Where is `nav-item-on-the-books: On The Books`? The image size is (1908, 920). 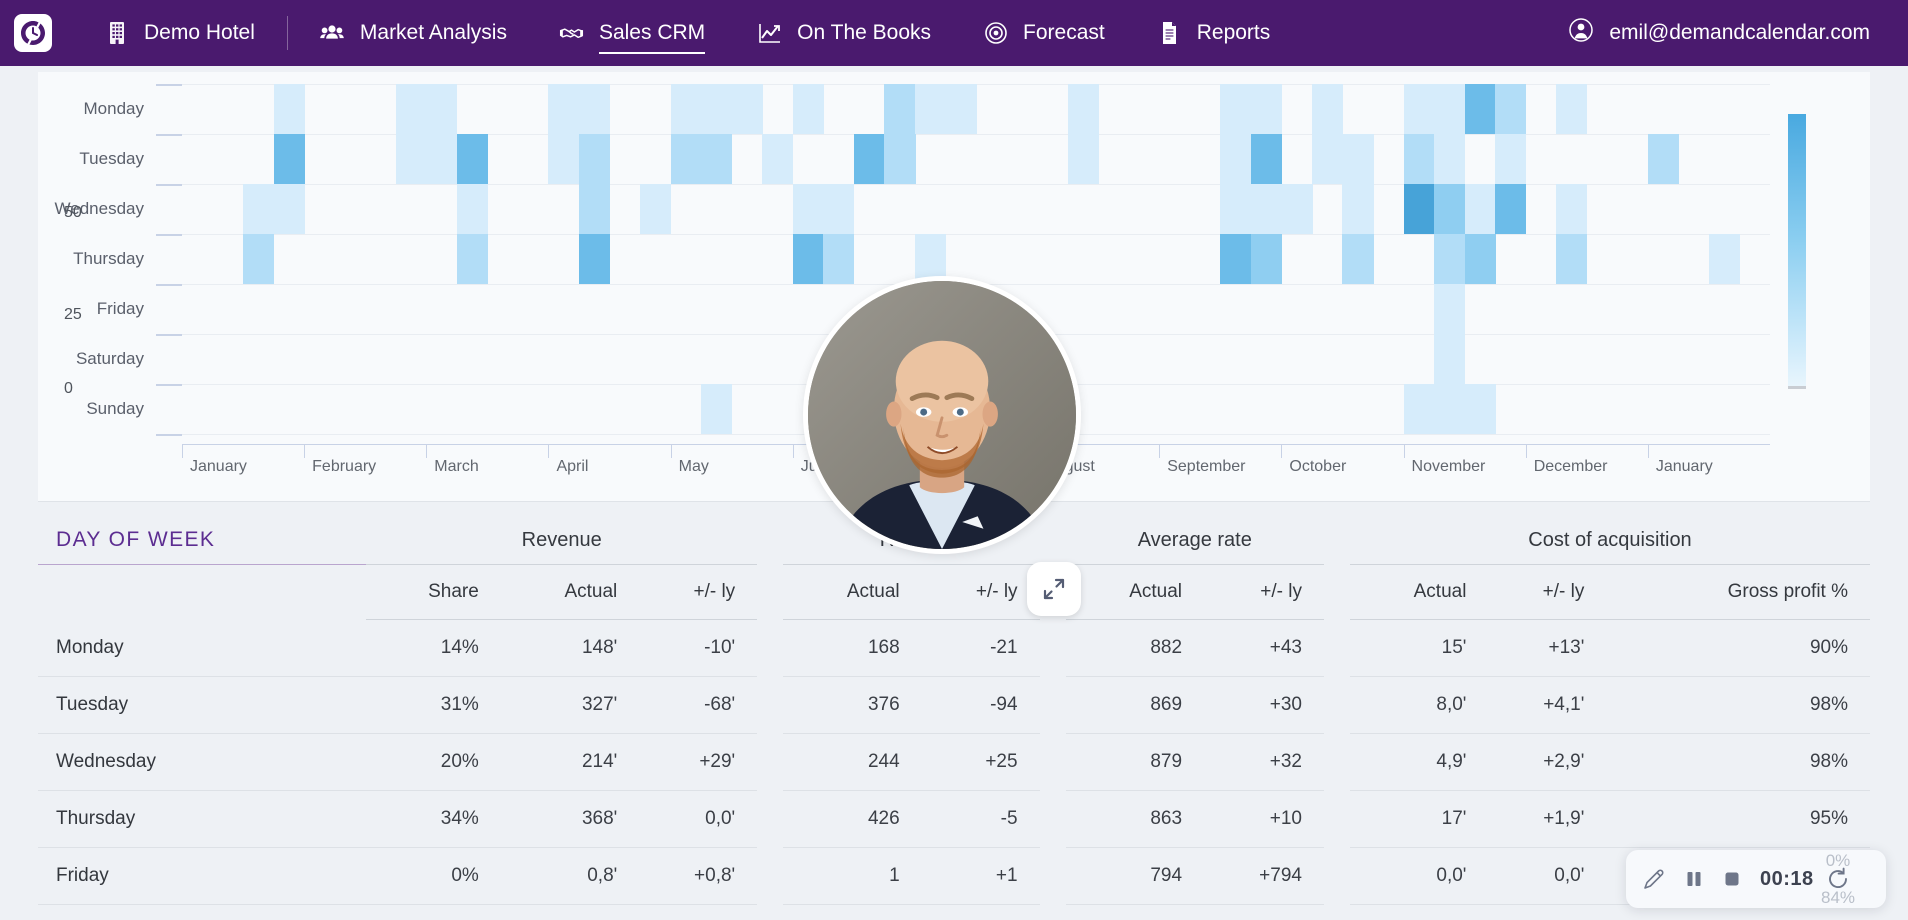
nav-item-on-the-books: On The Books is located at coordinates (844, 33).